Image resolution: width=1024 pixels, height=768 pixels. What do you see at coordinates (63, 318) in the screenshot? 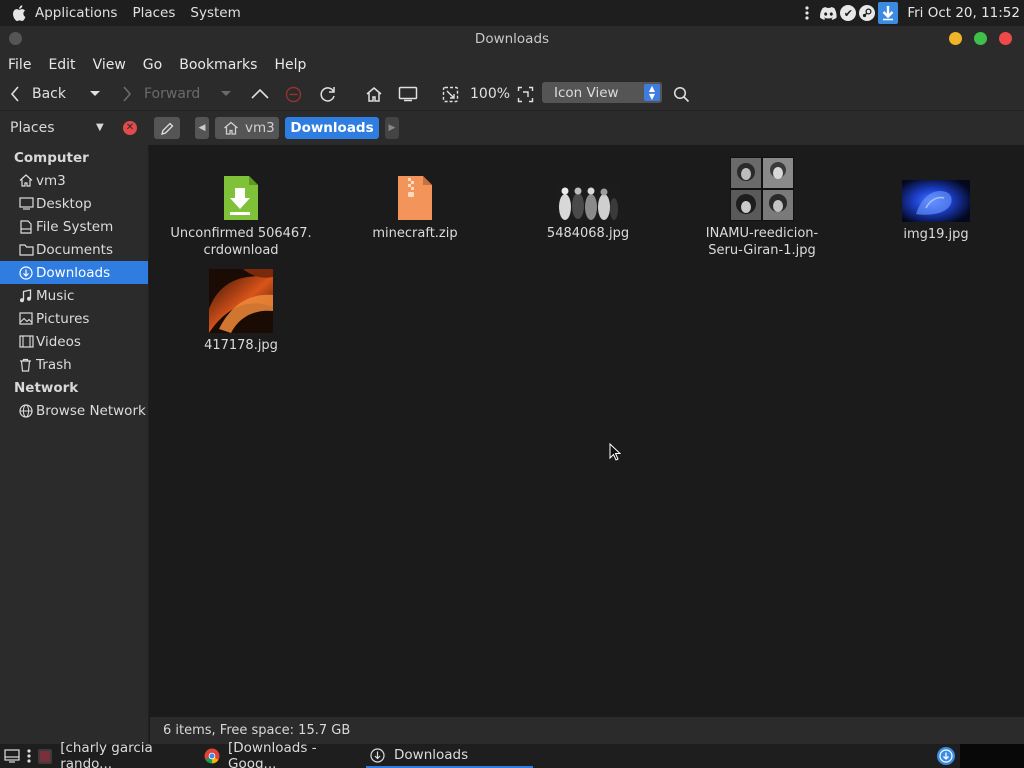
I see `sidebar-item-label: Pictures` at bounding box center [63, 318].